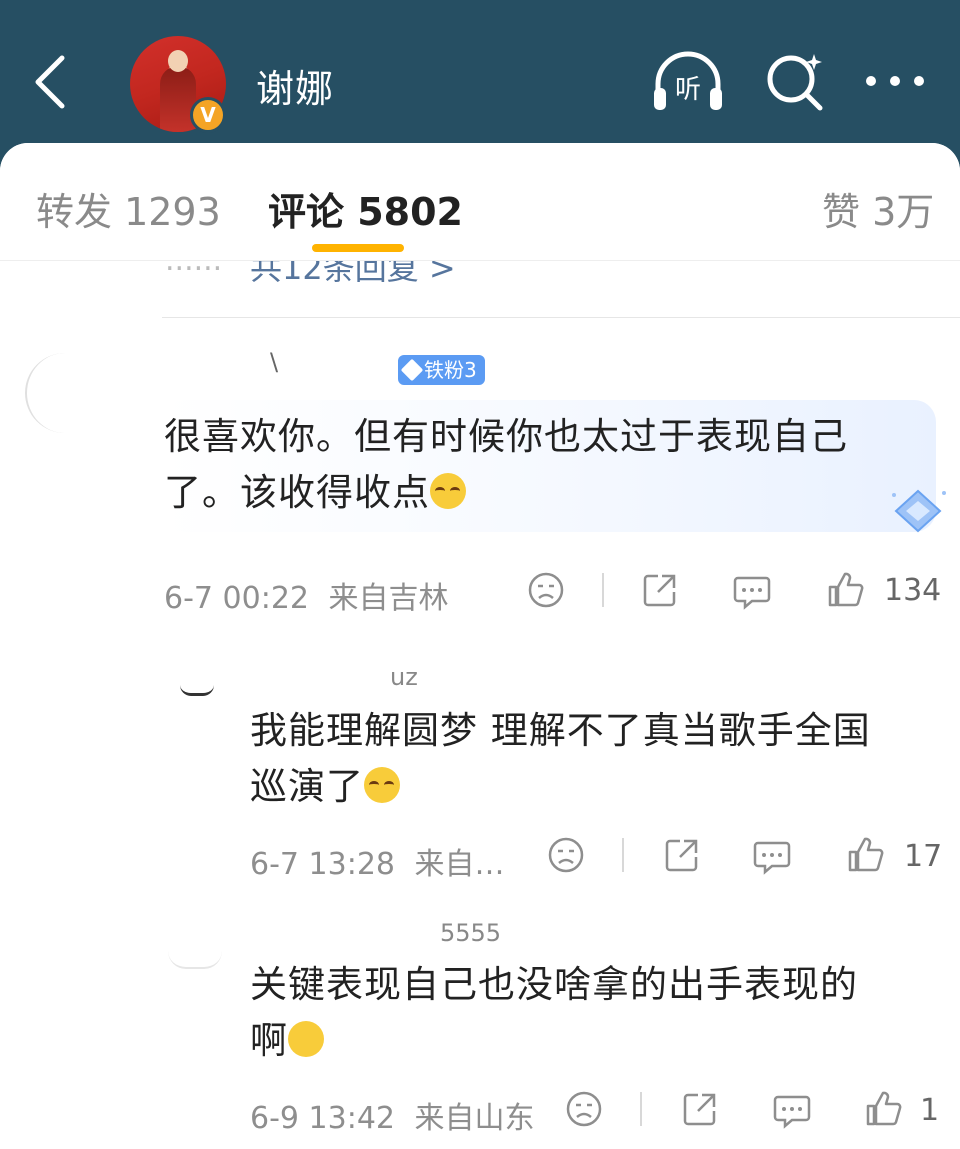 Image resolution: width=960 pixels, height=1149 pixels. I want to click on comment-meta: 6-9 13:42 来自山东, so click(392, 1115).